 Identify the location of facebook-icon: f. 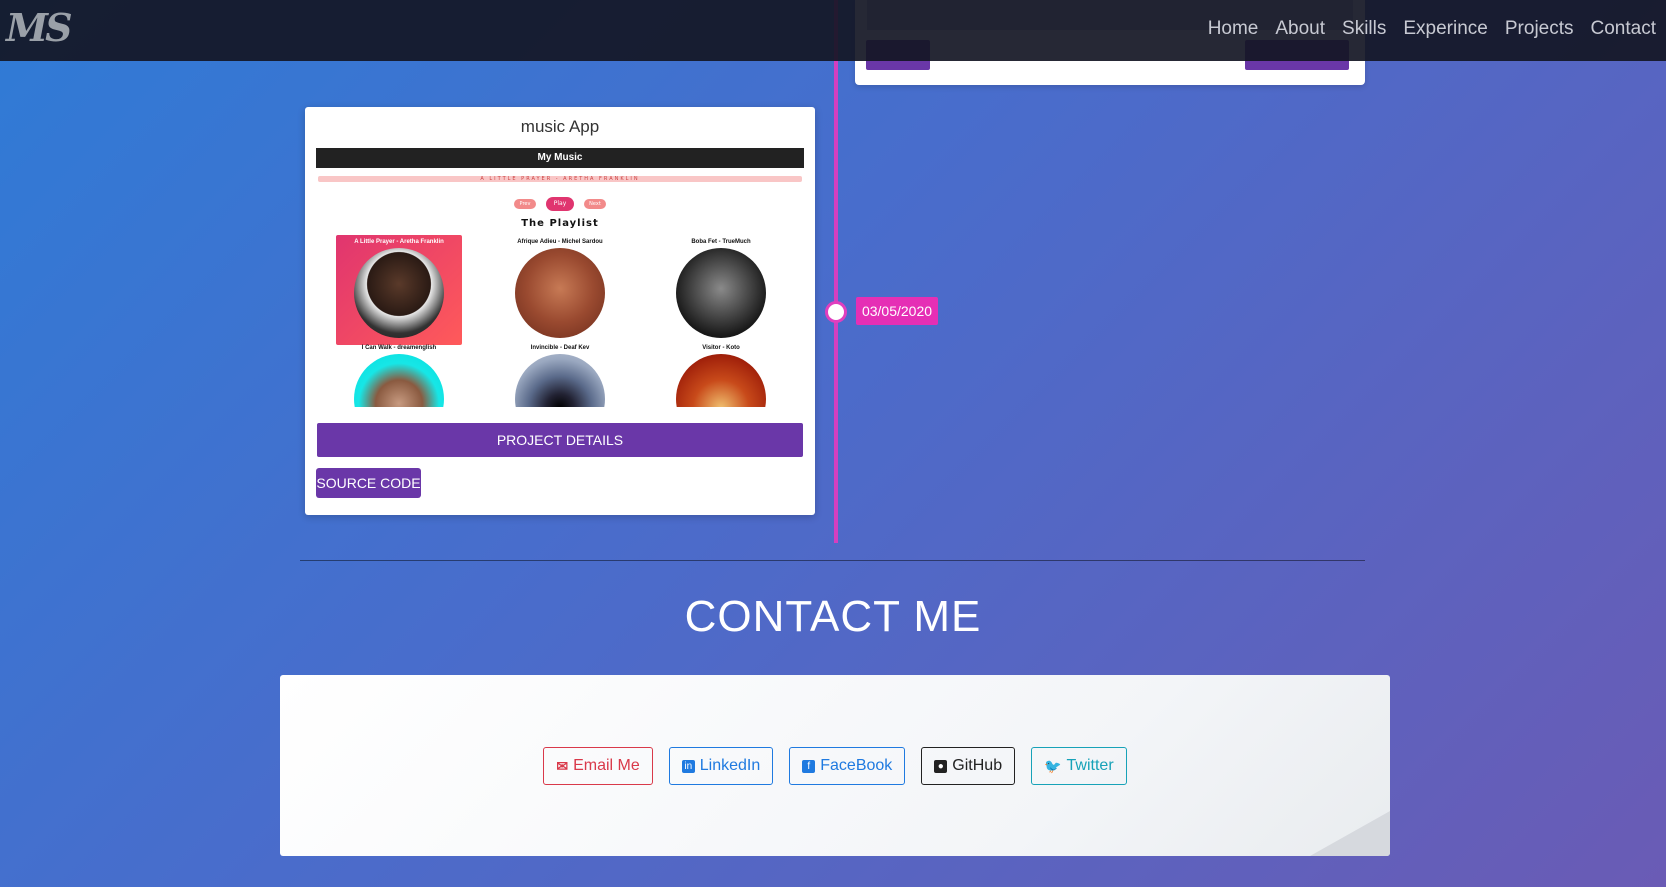
(809, 766).